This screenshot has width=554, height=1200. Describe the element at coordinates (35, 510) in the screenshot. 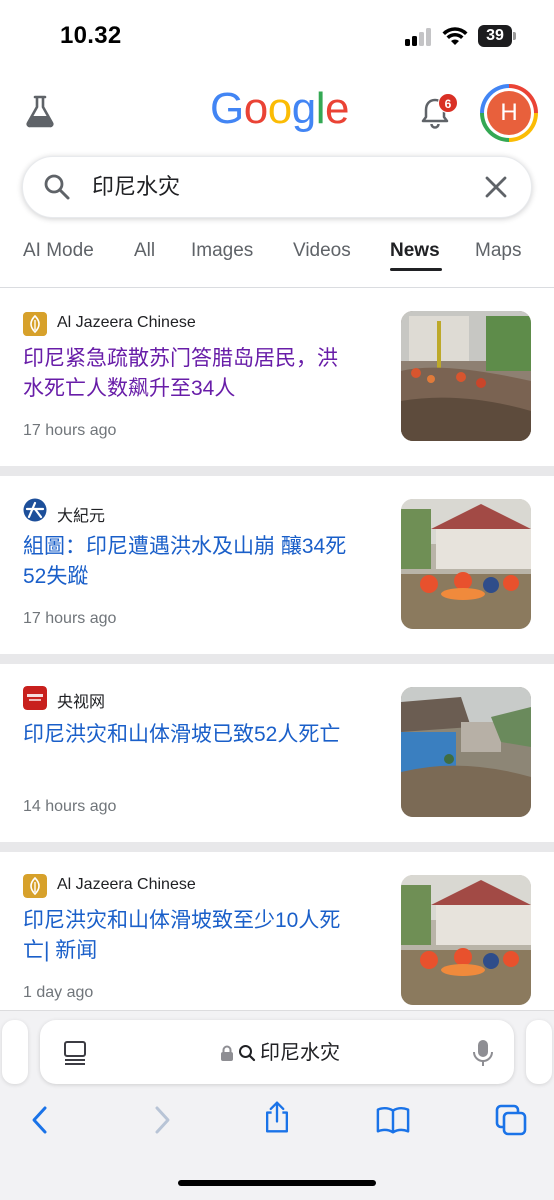

I see `epoch-times-logo-icon` at that location.